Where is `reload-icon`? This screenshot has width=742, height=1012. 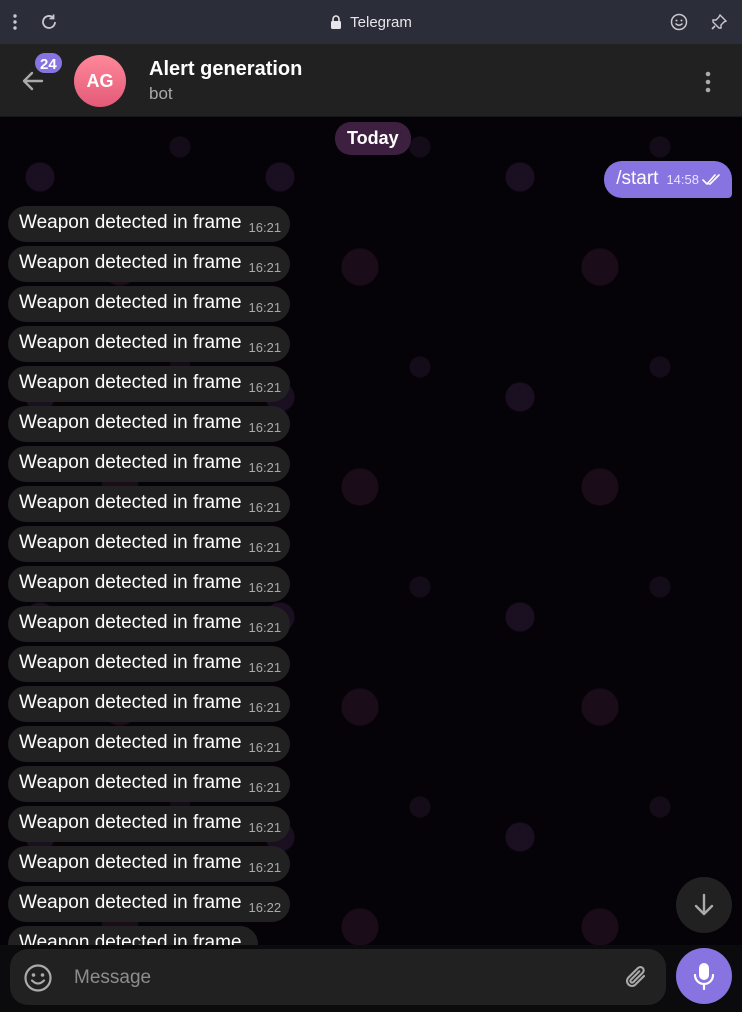 reload-icon is located at coordinates (49, 22).